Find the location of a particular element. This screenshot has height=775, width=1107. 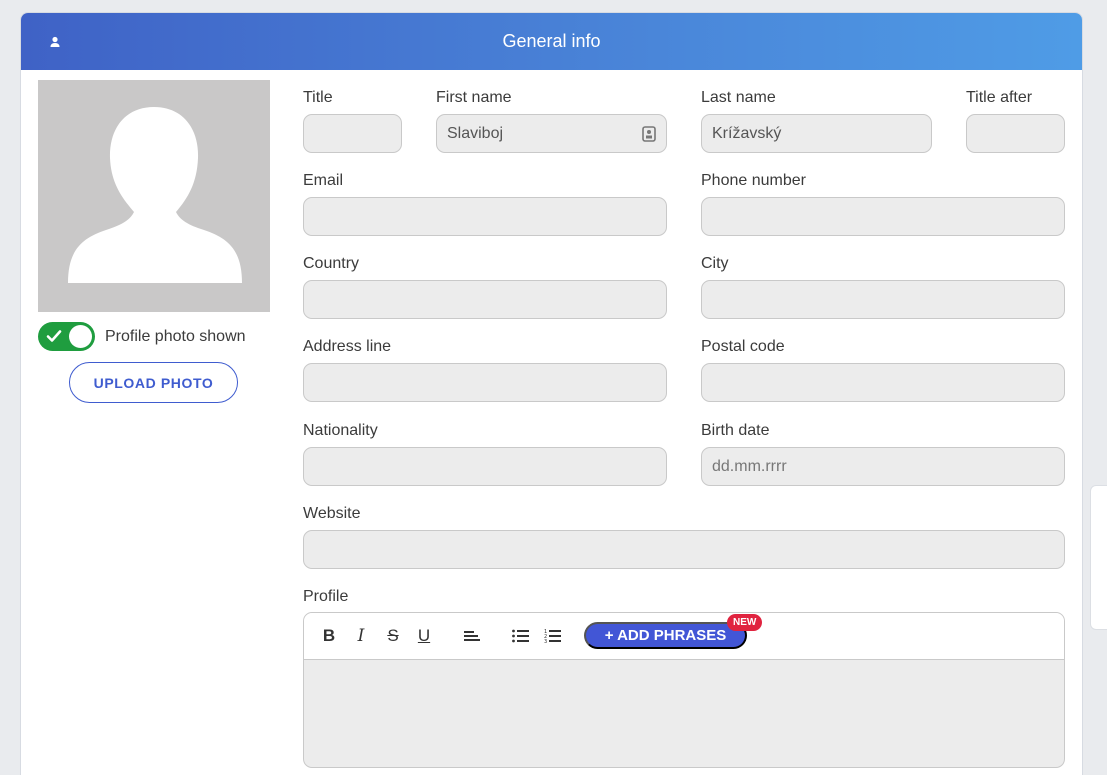

side-panel-tab is located at coordinates (1098, 557).